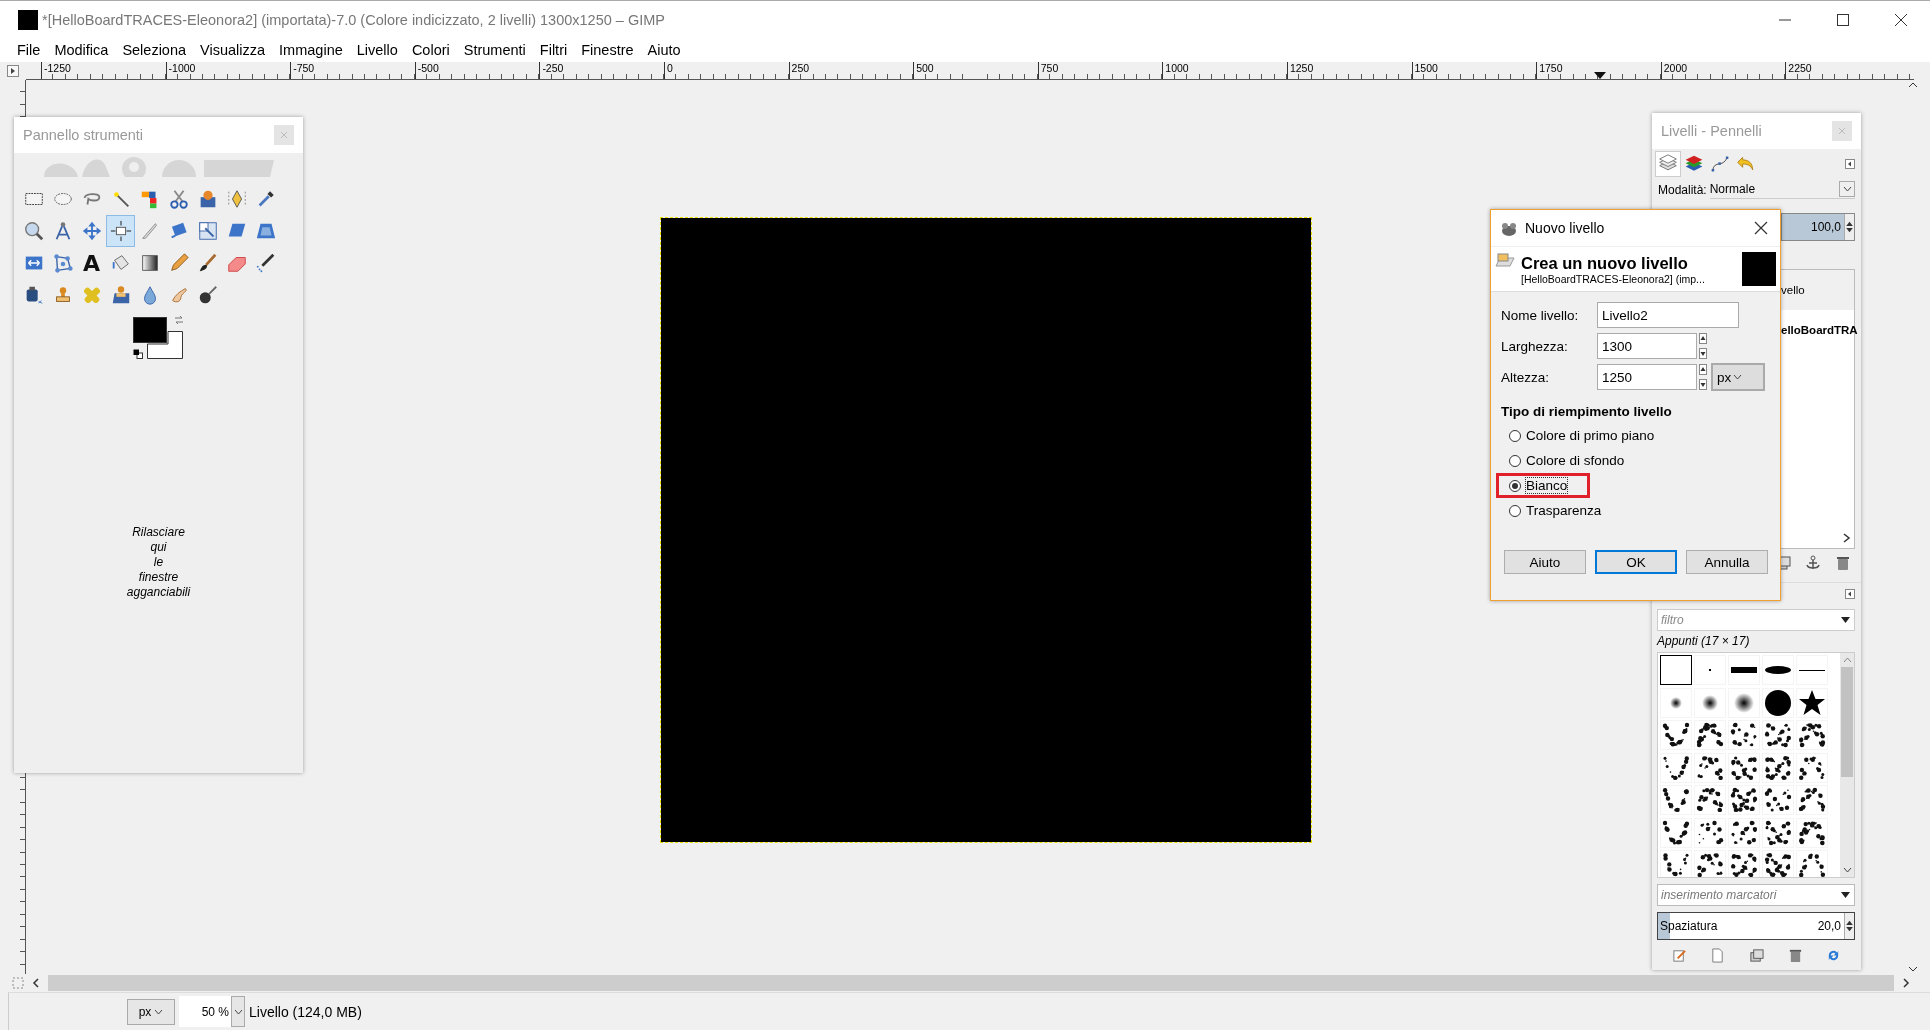 The width and height of the screenshot is (1930, 1030). What do you see at coordinates (1817, 289) in the screenshot?
I see `layer-name: vello` at bounding box center [1817, 289].